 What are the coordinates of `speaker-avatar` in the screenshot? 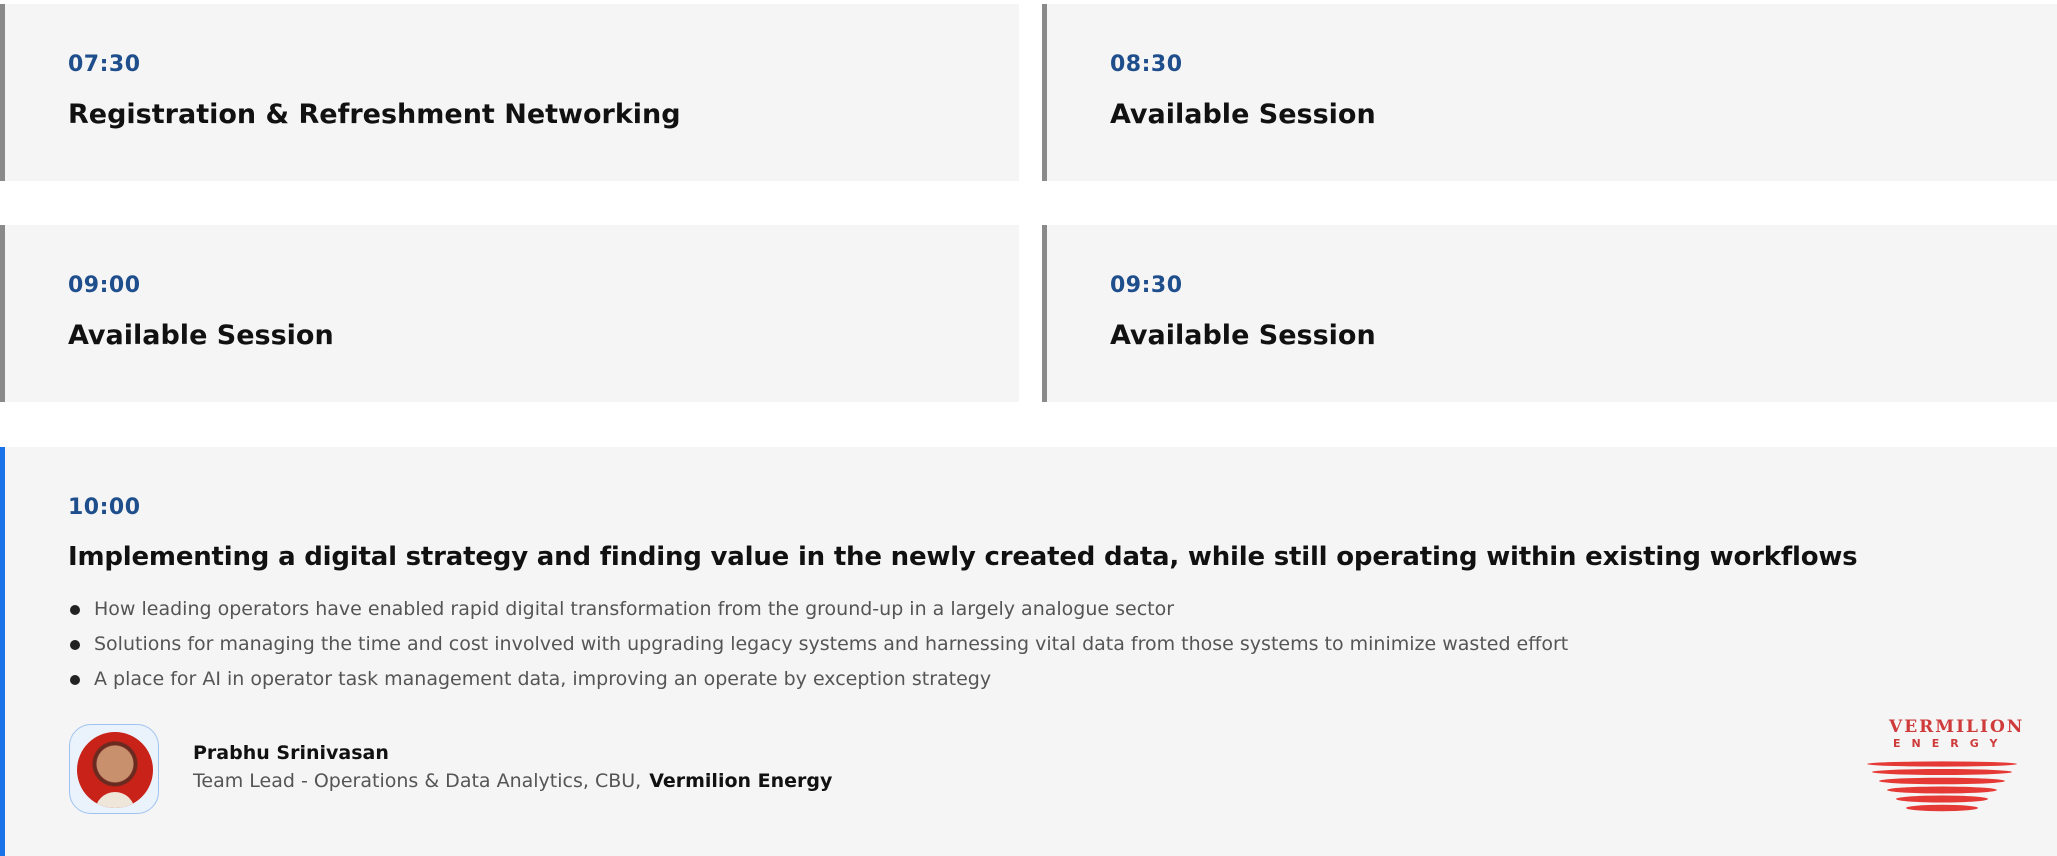 It's located at (114, 769).